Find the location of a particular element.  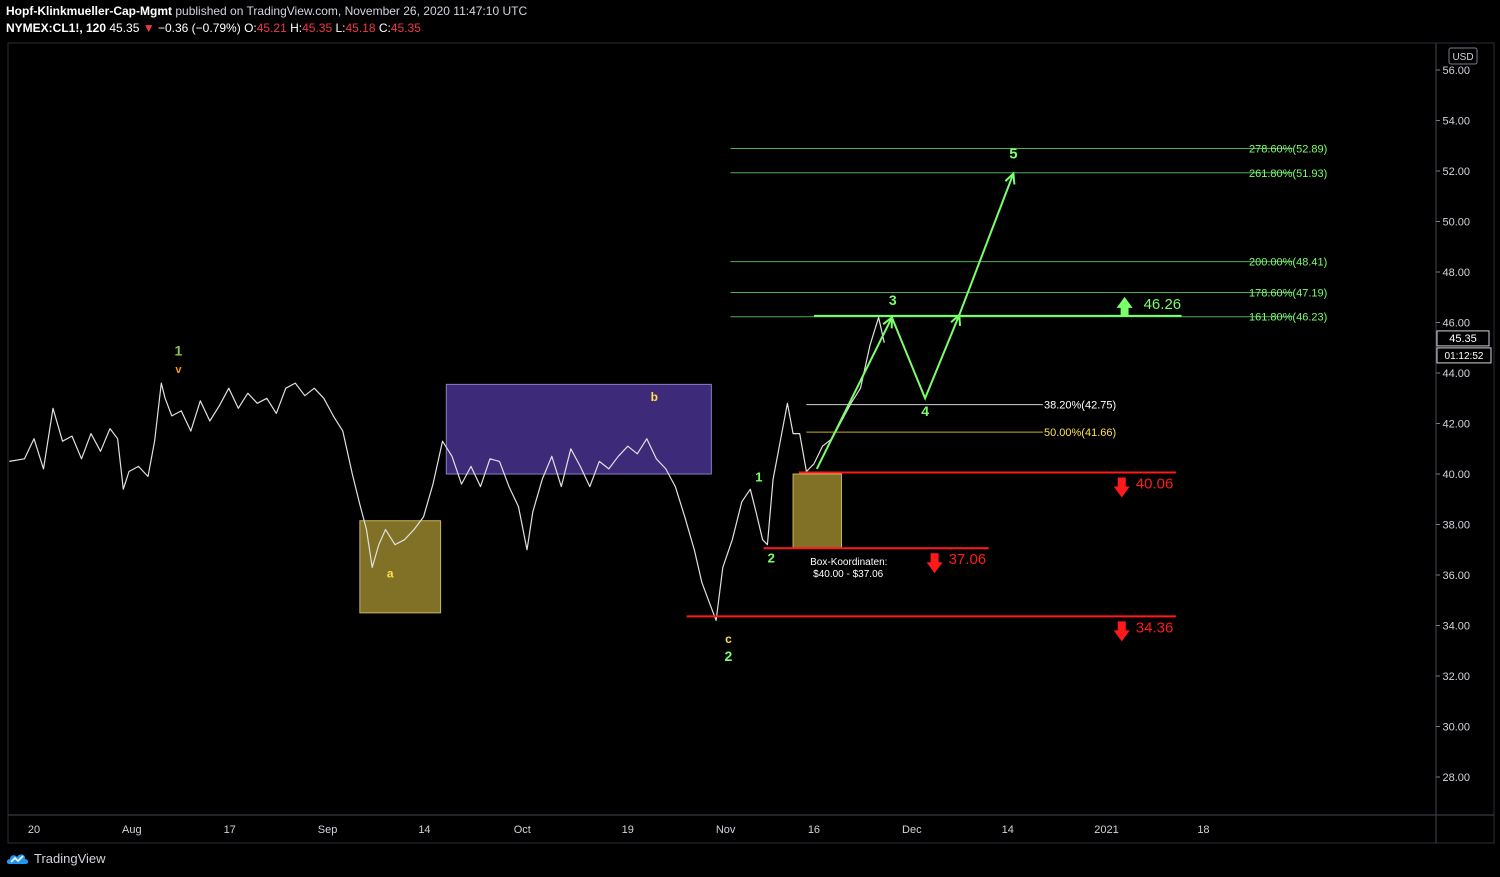

level-value-label: 34.36 is located at coordinates (1155, 627).